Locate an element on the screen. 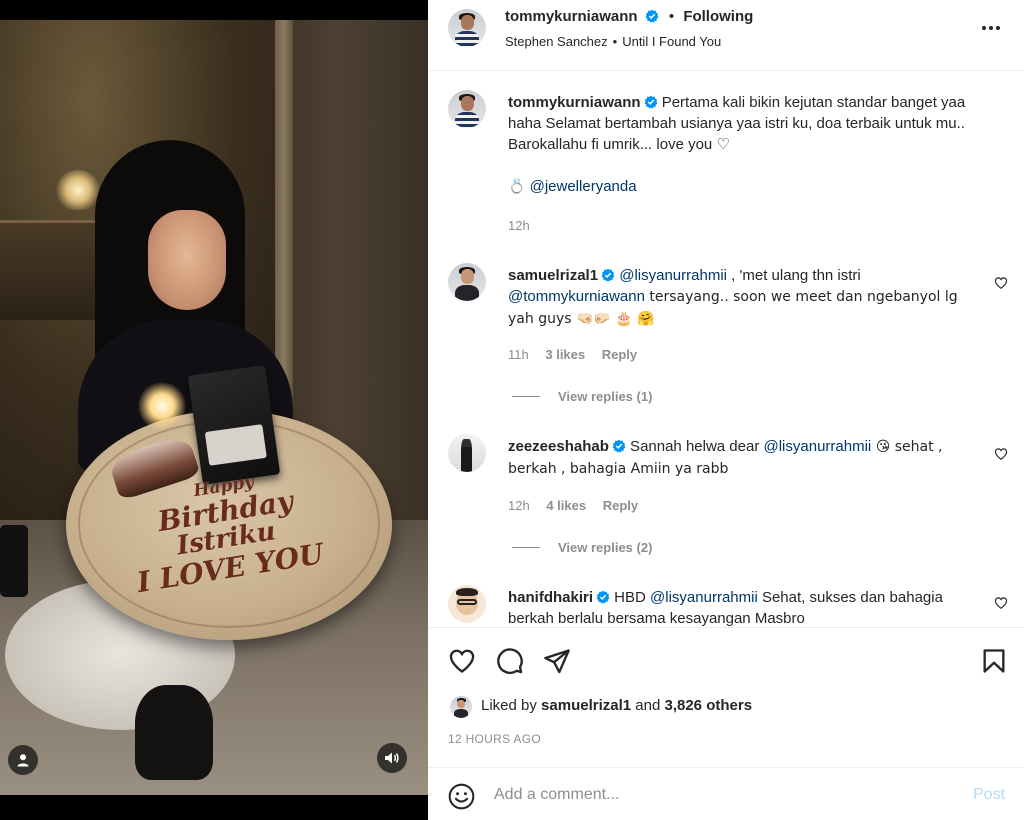 This screenshot has height=820, width=1024. comment-username: zeezeeshahab is located at coordinates (558, 446).